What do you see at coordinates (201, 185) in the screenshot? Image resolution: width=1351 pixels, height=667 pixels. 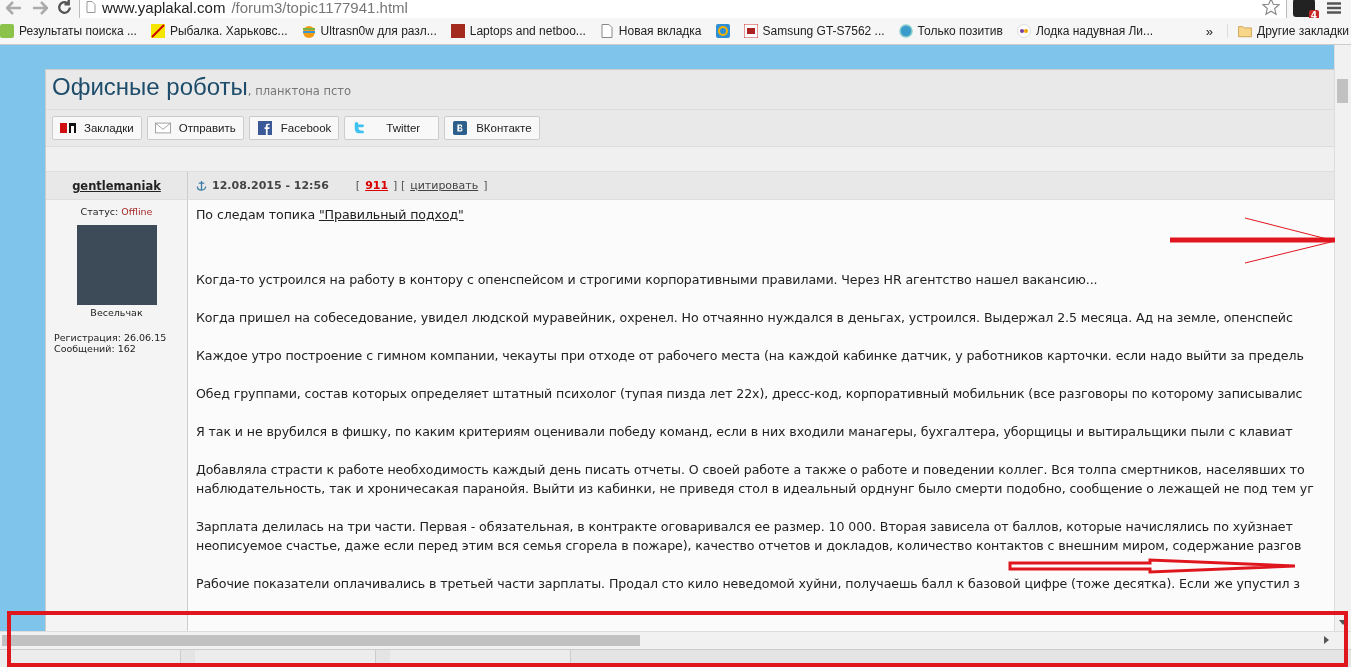 I see `anchor-icon` at bounding box center [201, 185].